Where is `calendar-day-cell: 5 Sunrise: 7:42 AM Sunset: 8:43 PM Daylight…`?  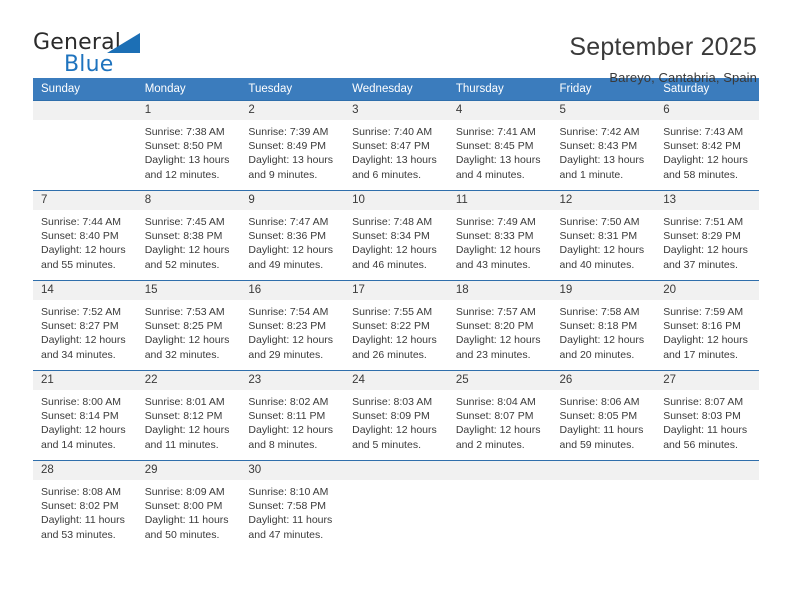 calendar-day-cell: 5 Sunrise: 7:42 AM Sunset: 8:43 PM Daylight… is located at coordinates (603, 145).